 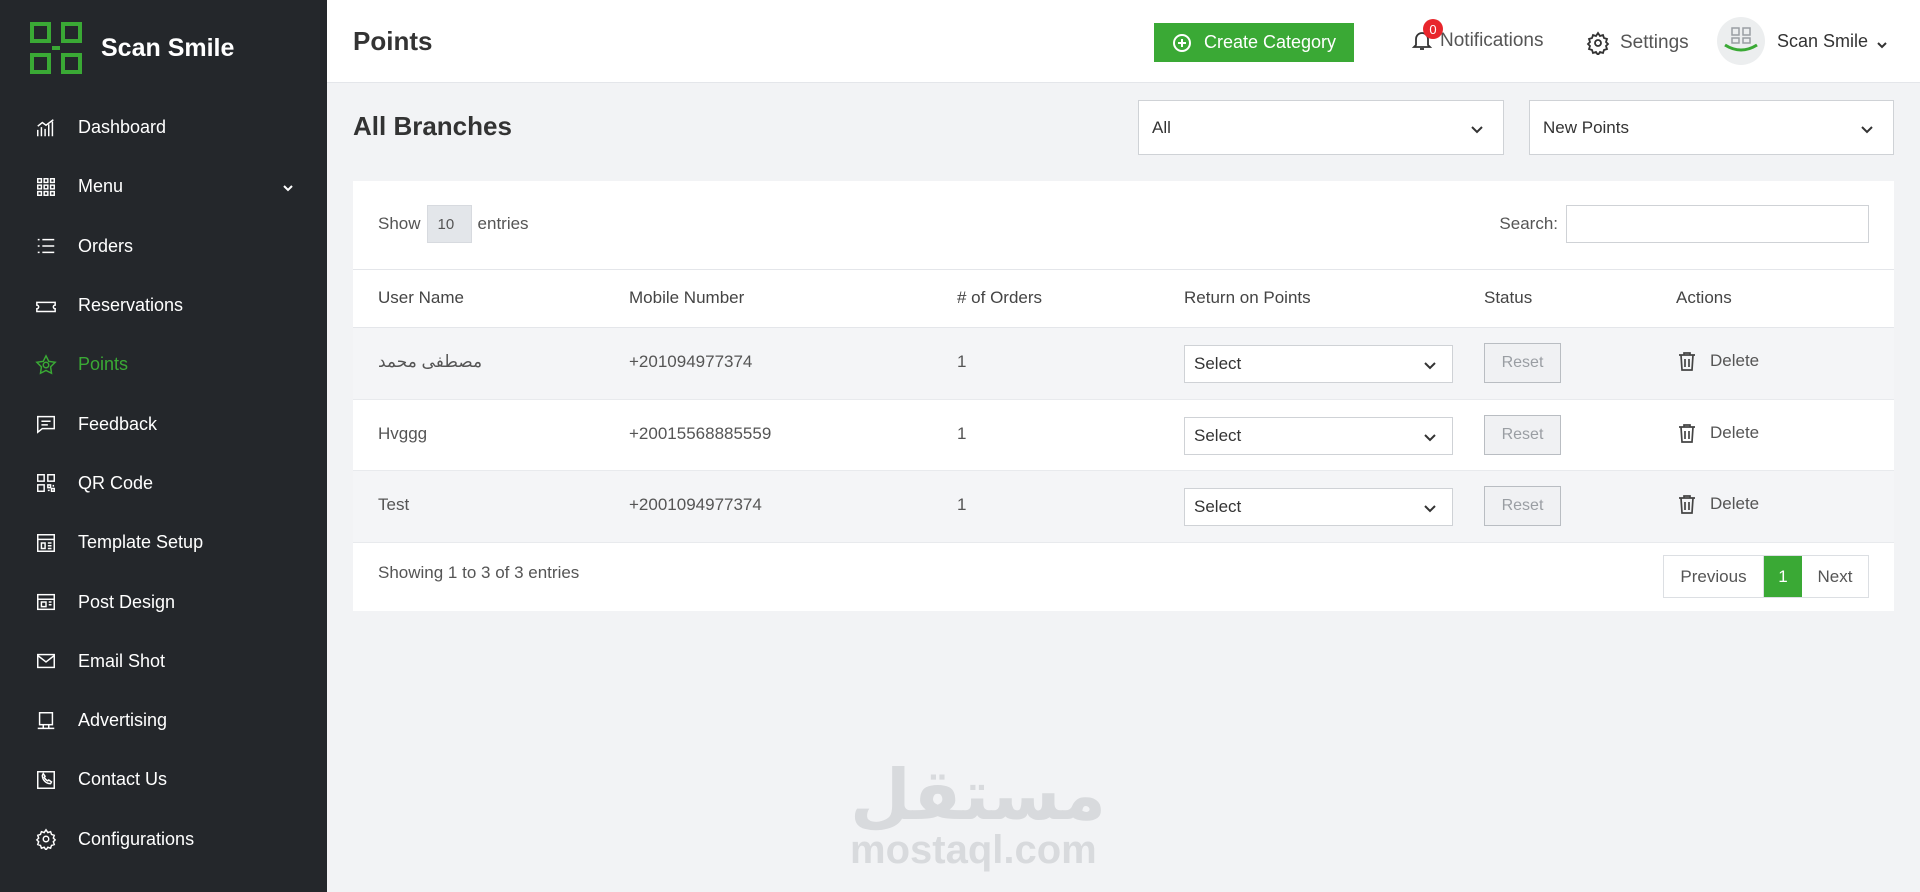 I want to click on sidebar-item-label: Menu, so click(x=101, y=186).